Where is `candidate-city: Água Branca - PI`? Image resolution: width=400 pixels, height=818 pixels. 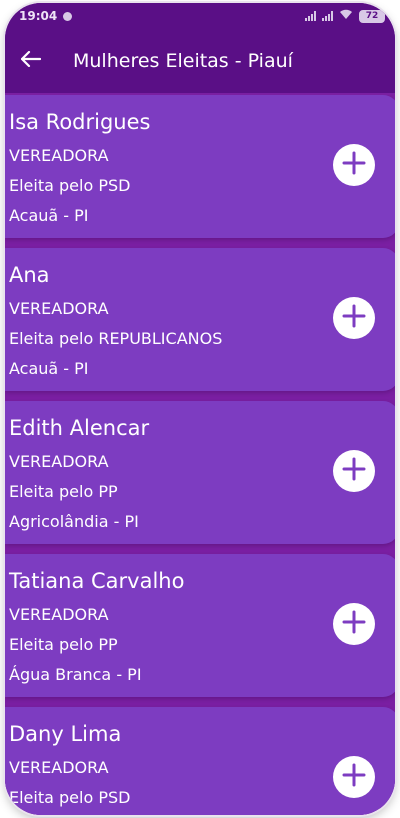 candidate-city: Água Branca - PI is located at coordinates (75, 674).